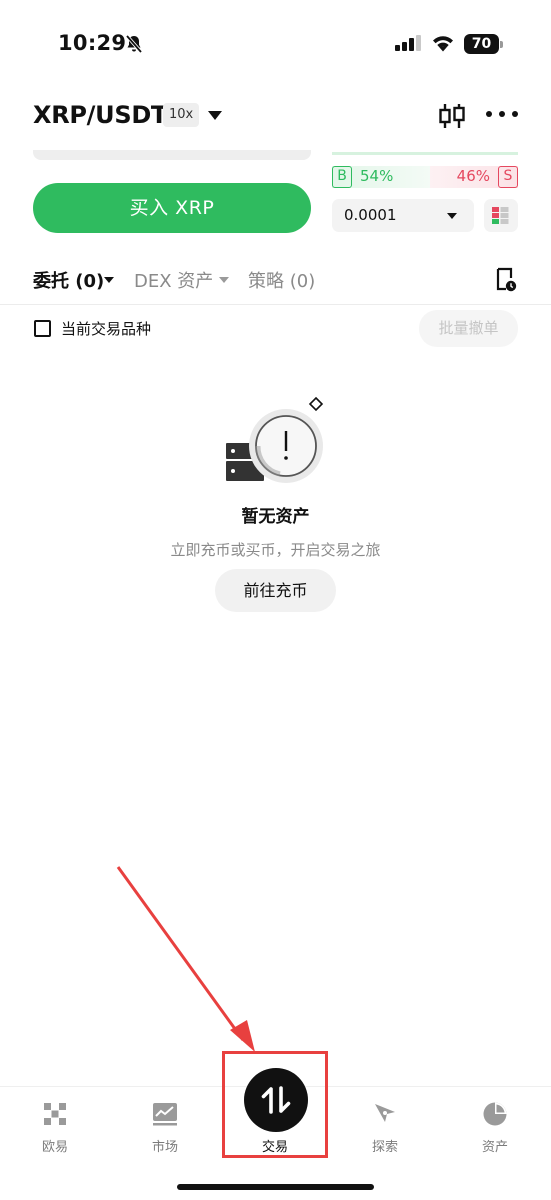  I want to click on nav-label-okx: 欧易, so click(54, 1147).